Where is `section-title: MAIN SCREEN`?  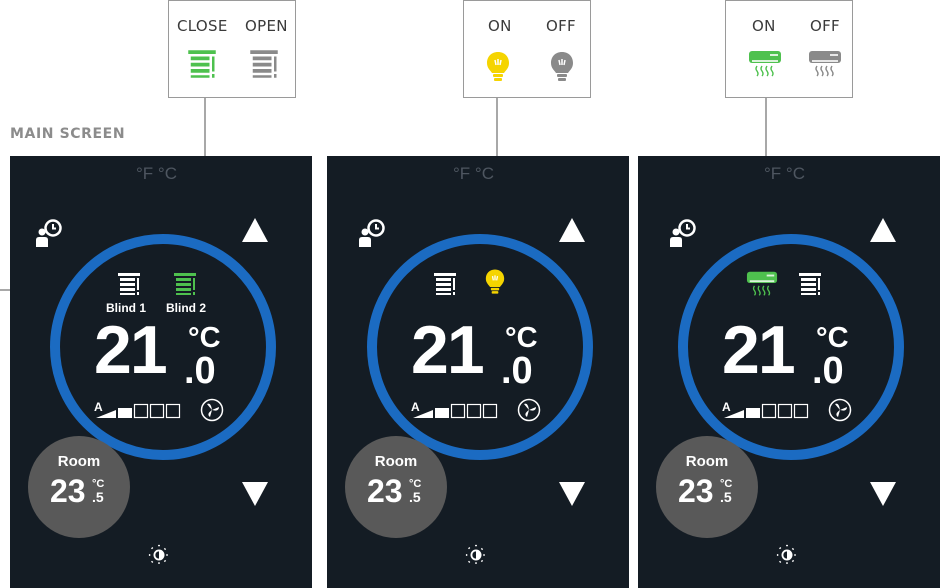 section-title: MAIN SCREEN is located at coordinates (68, 134).